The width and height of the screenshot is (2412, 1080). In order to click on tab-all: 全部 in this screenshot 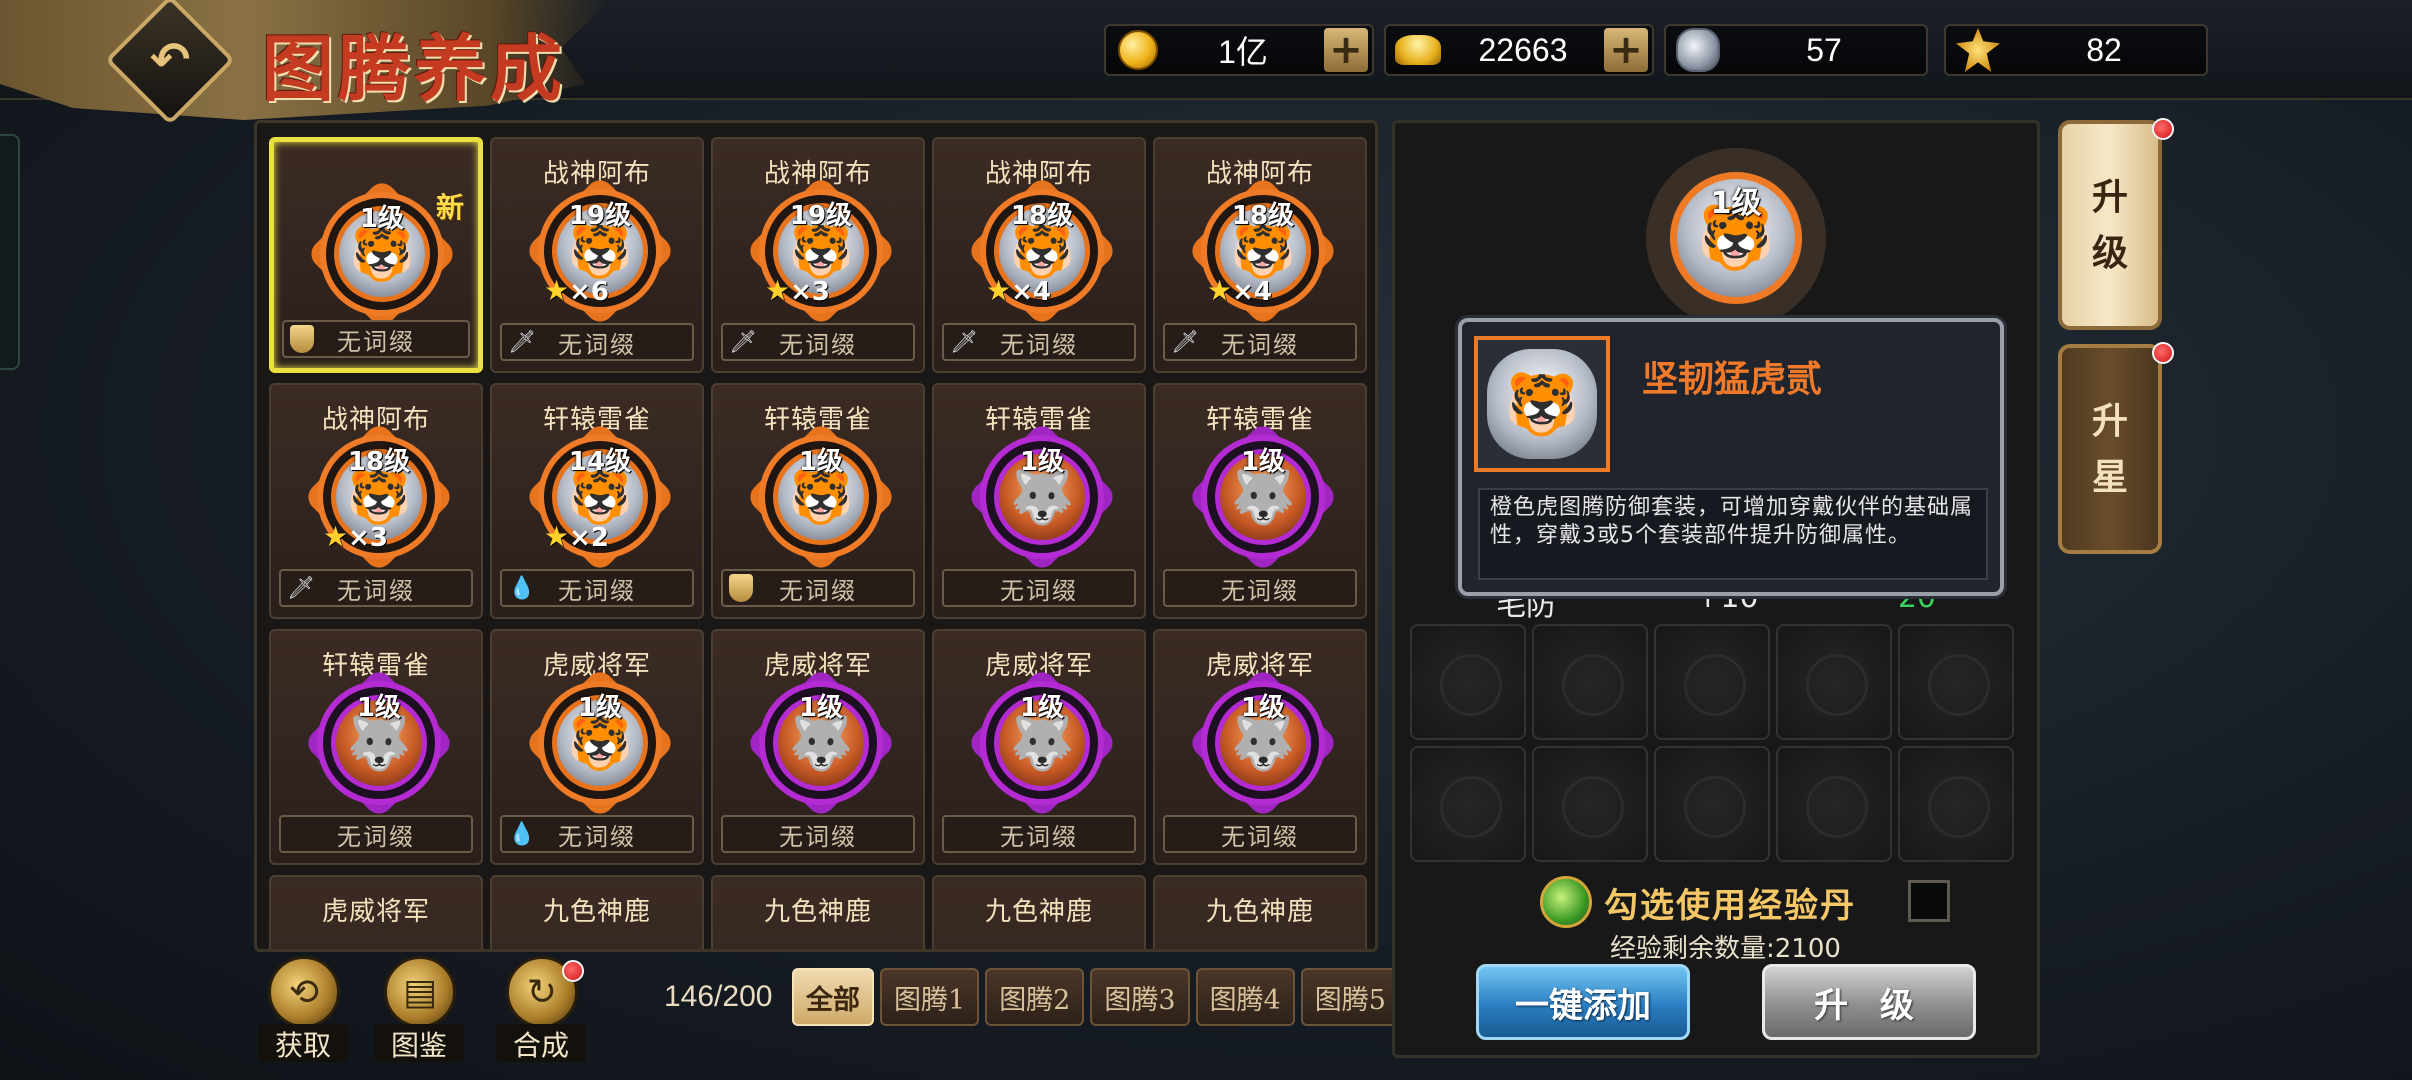, I will do `click(833, 997)`.